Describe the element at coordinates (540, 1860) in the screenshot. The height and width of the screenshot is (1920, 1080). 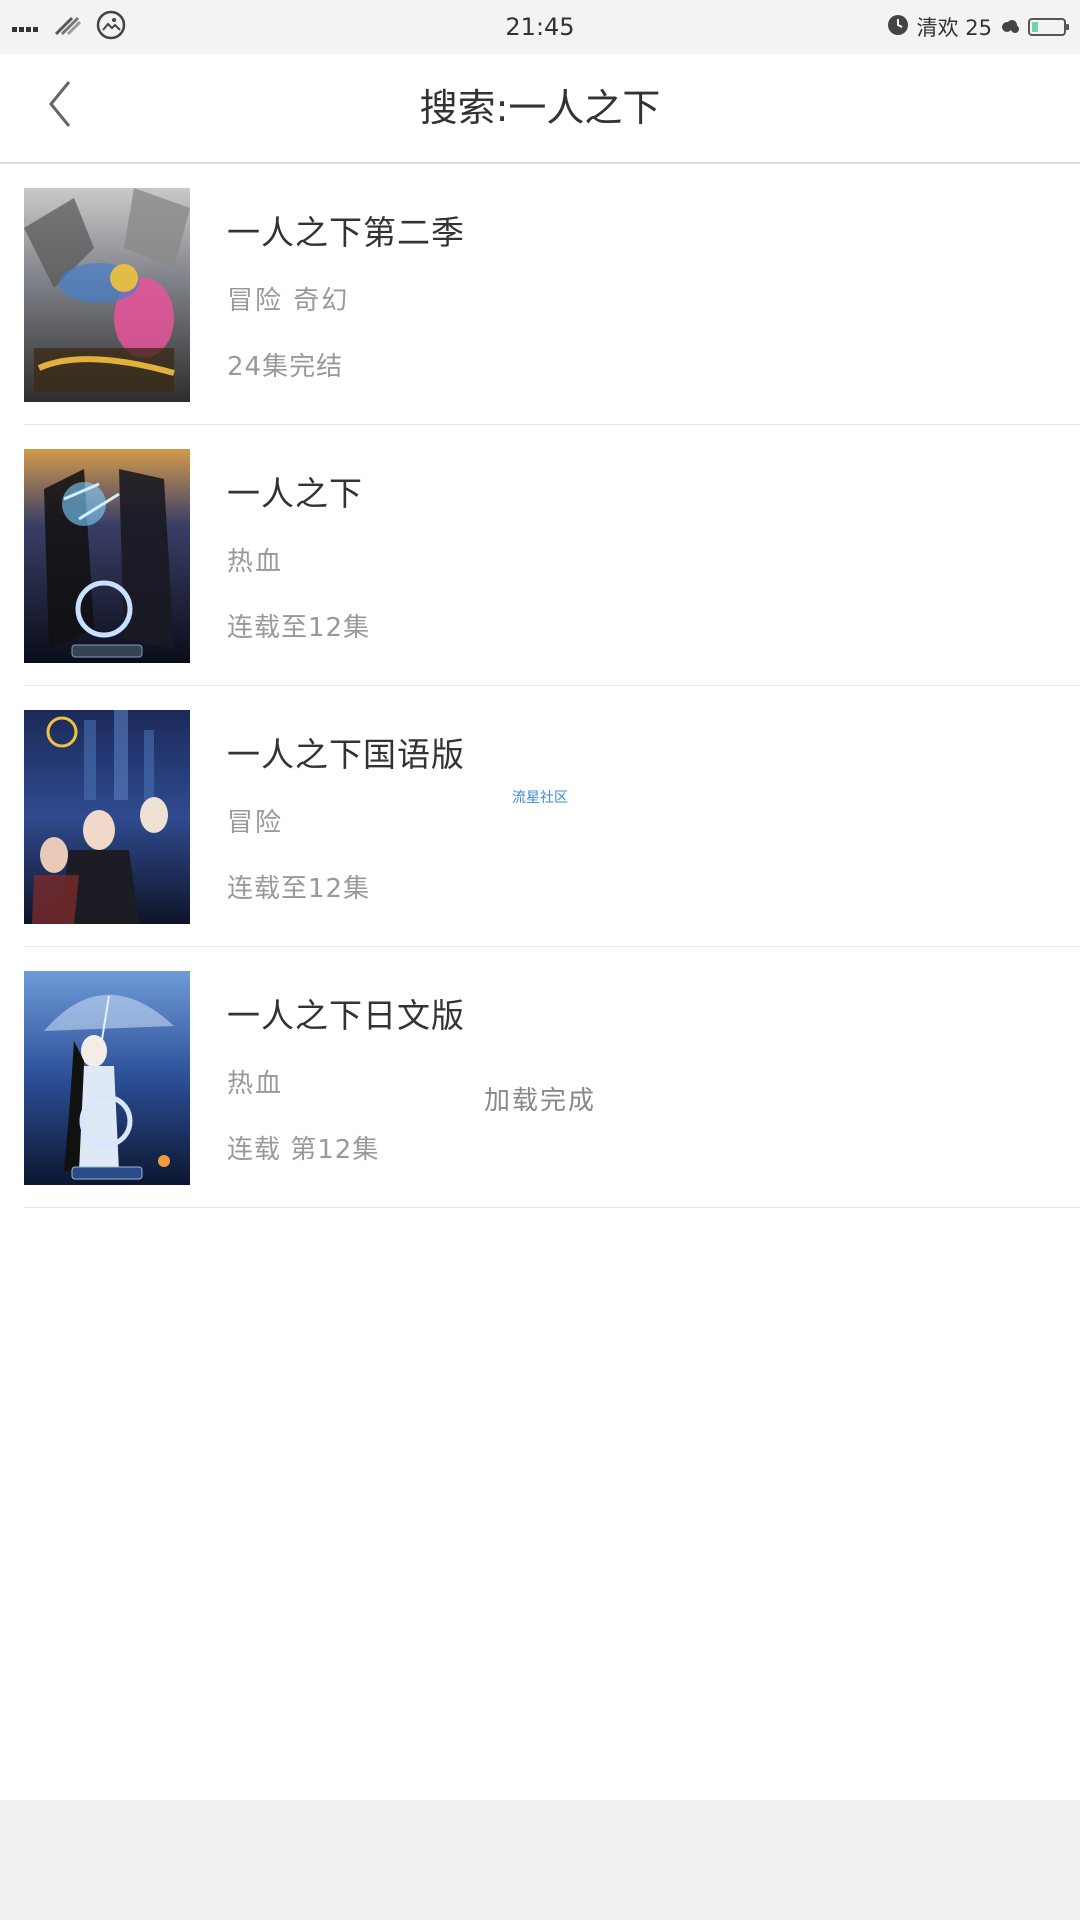
I see `bottom-blank-area` at that location.